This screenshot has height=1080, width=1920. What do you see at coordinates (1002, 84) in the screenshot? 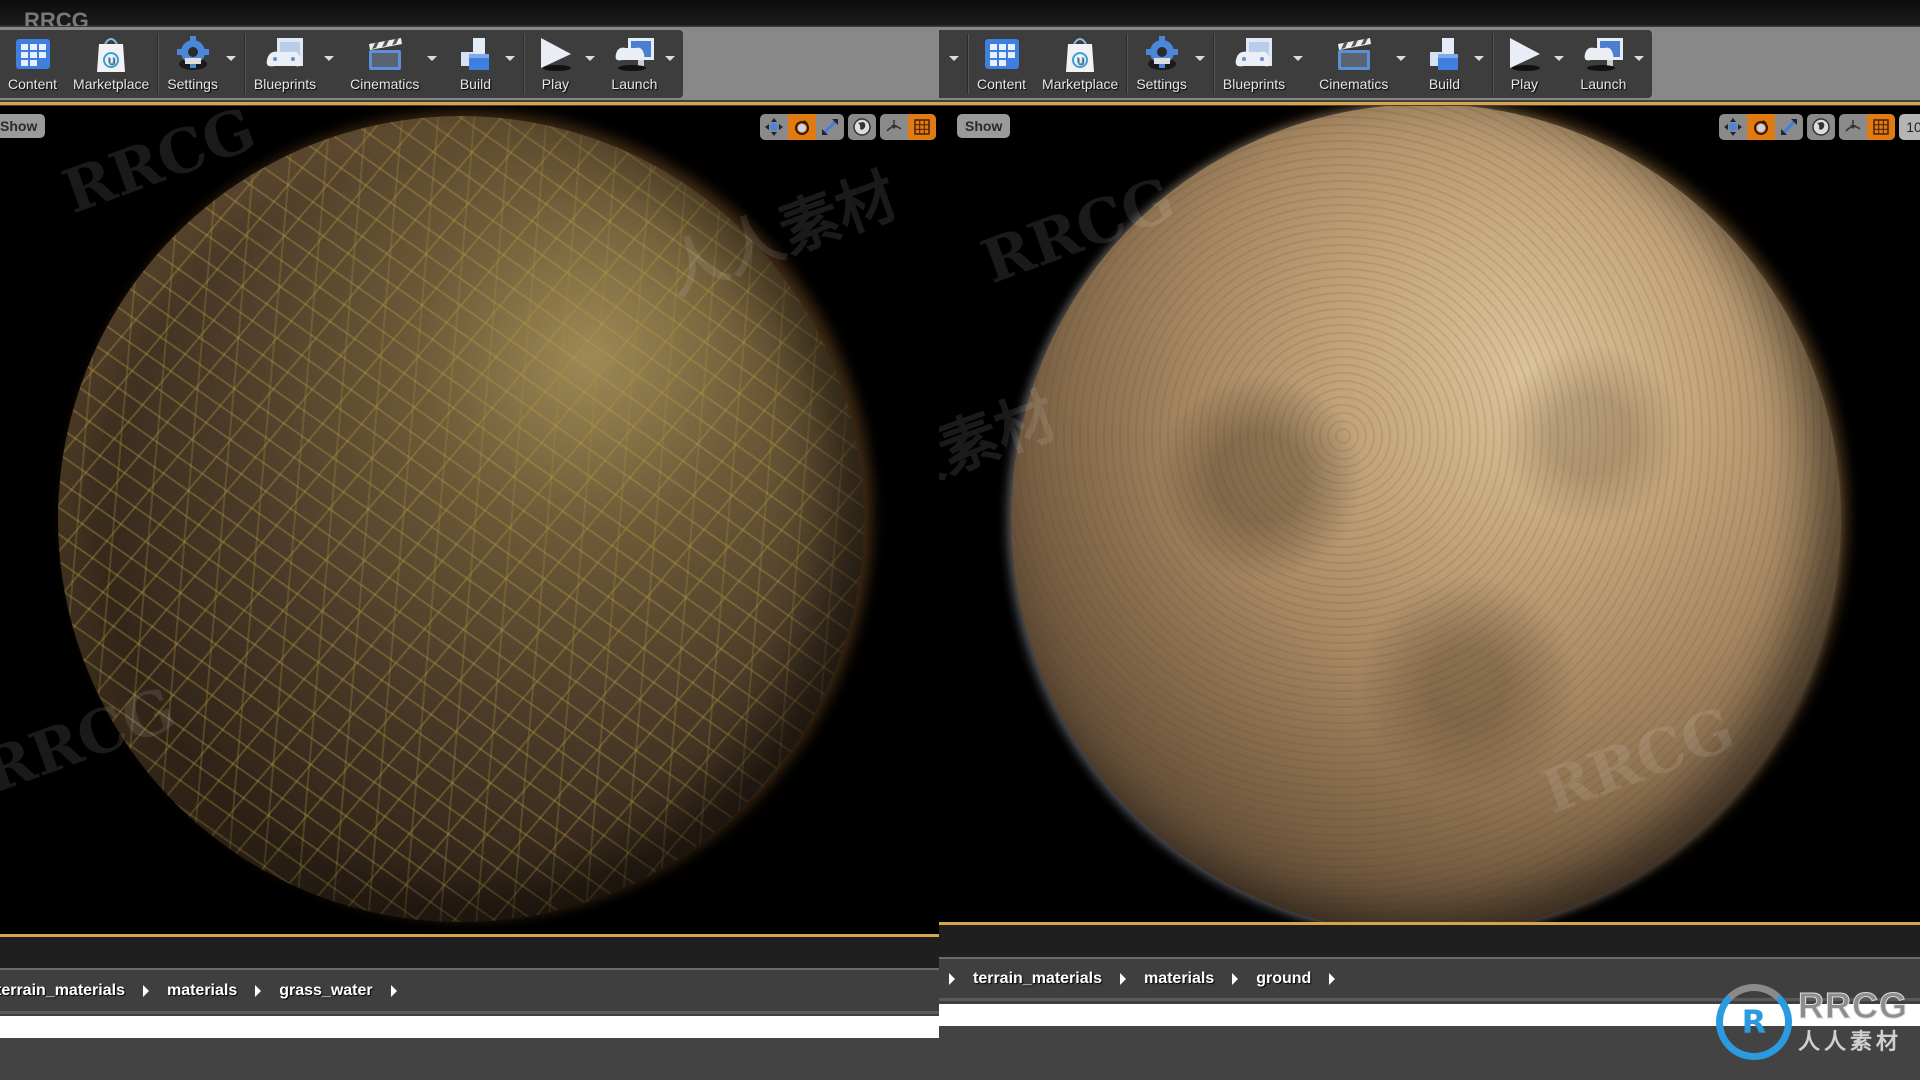
I see `content-label: Content` at bounding box center [1002, 84].